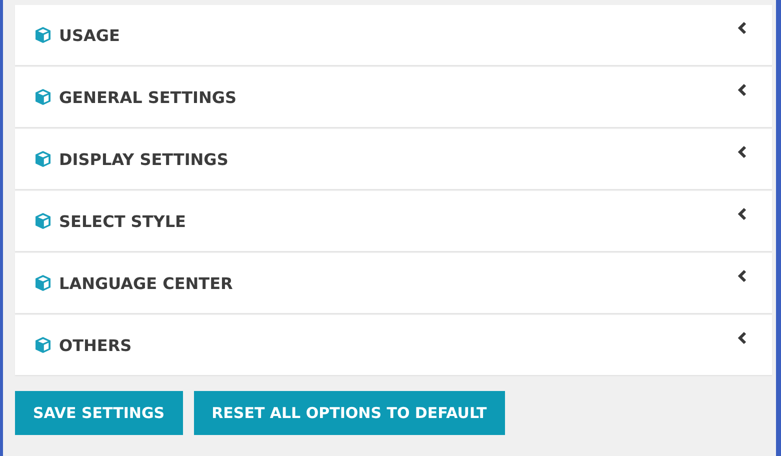  Describe the element at coordinates (393, 283) in the screenshot. I see `accordion-header: LANGUAGE CENTER` at that location.